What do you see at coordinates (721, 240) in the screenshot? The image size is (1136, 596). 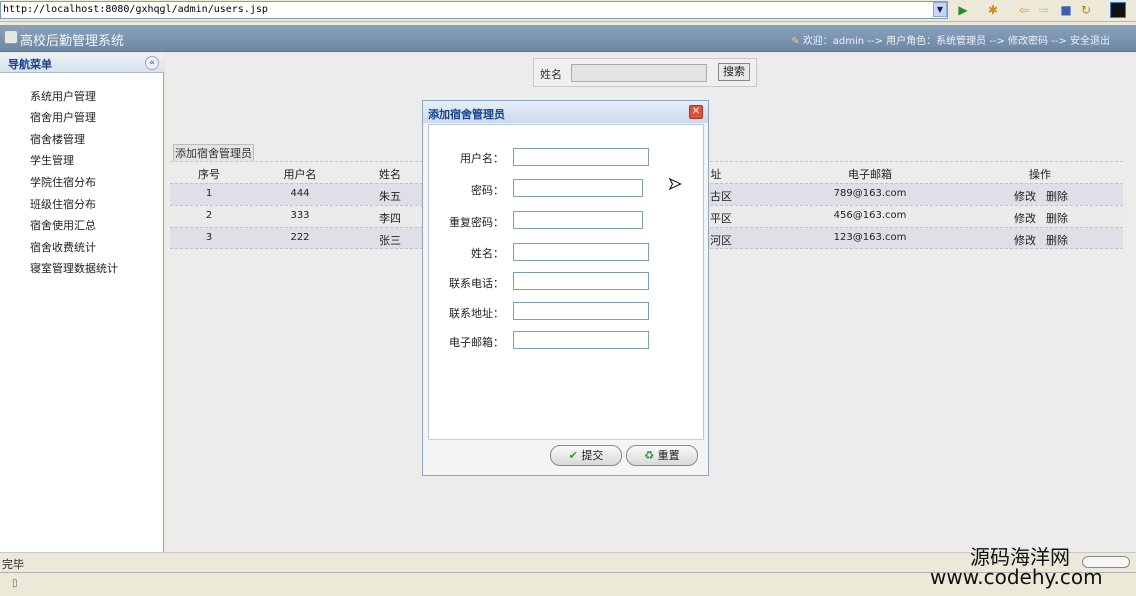 I see `cell-address: 河区` at bounding box center [721, 240].